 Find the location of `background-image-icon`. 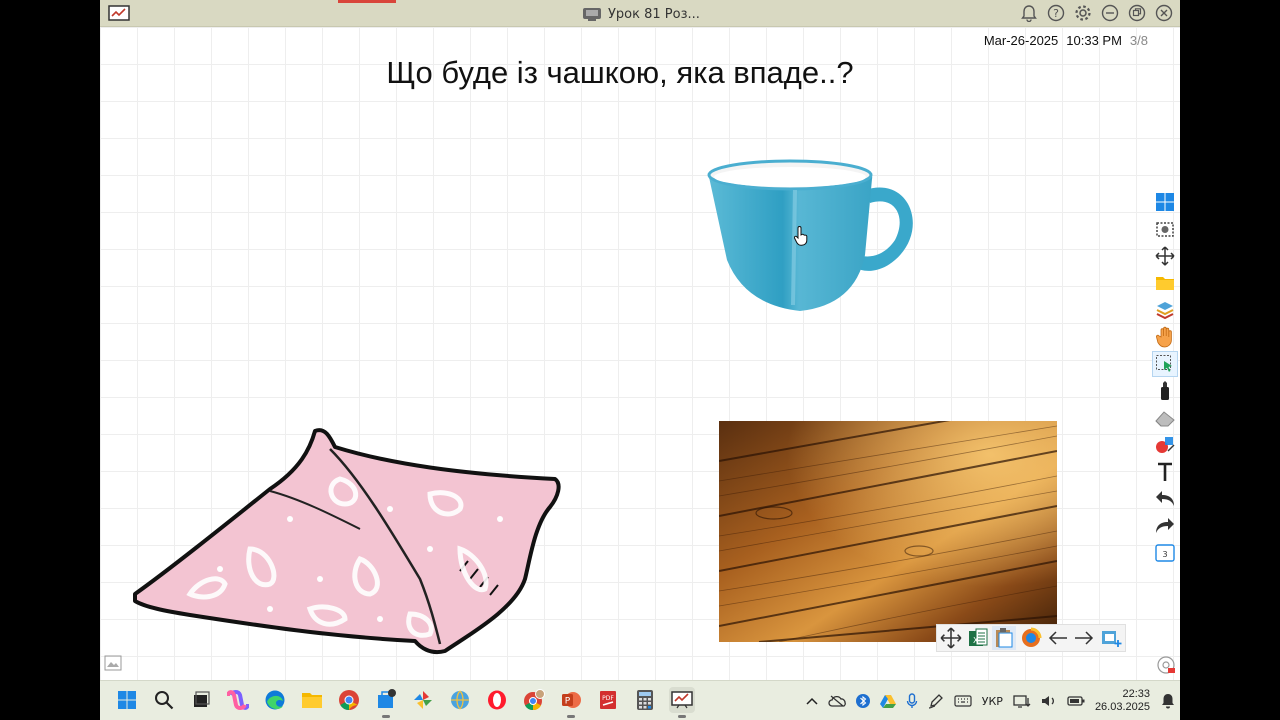

background-image-icon is located at coordinates (113, 663).